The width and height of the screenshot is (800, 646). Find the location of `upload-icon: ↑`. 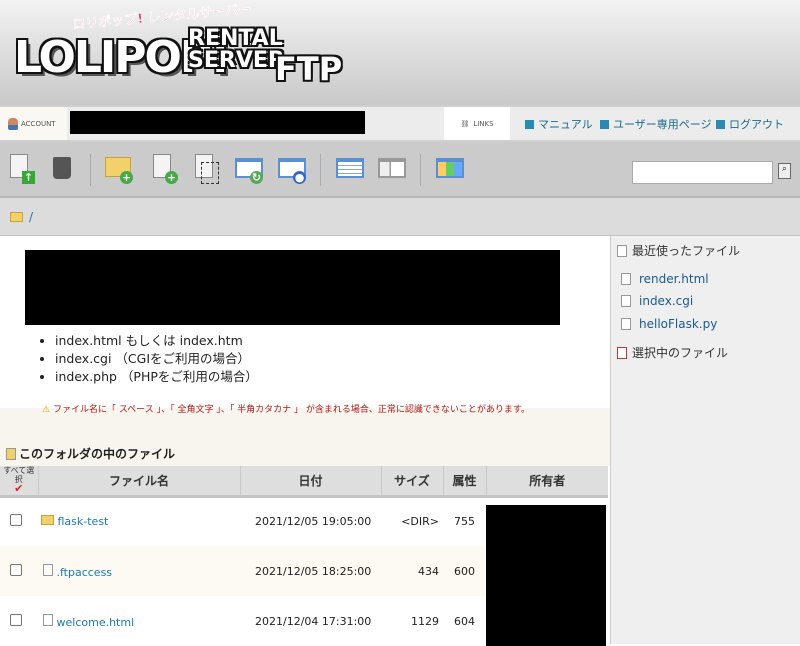

upload-icon: ↑ is located at coordinates (21, 169).